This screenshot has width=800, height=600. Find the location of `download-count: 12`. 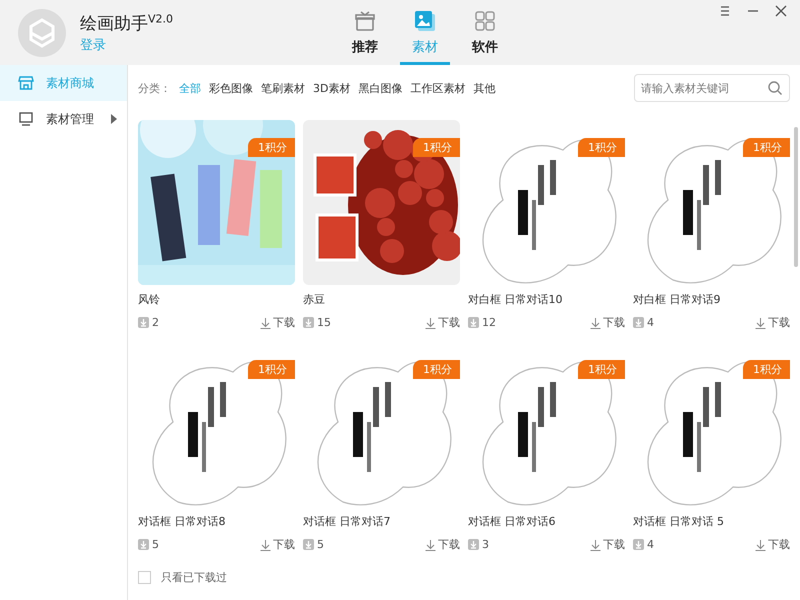

download-count: 12 is located at coordinates (489, 322).